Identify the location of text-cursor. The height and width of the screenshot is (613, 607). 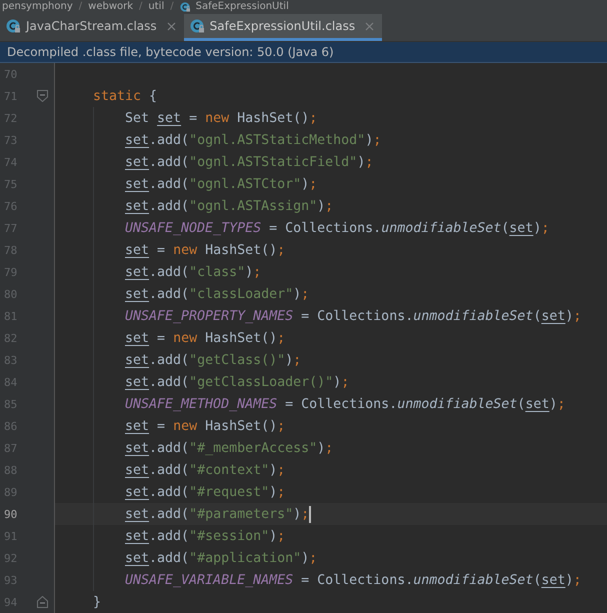
(310, 514).